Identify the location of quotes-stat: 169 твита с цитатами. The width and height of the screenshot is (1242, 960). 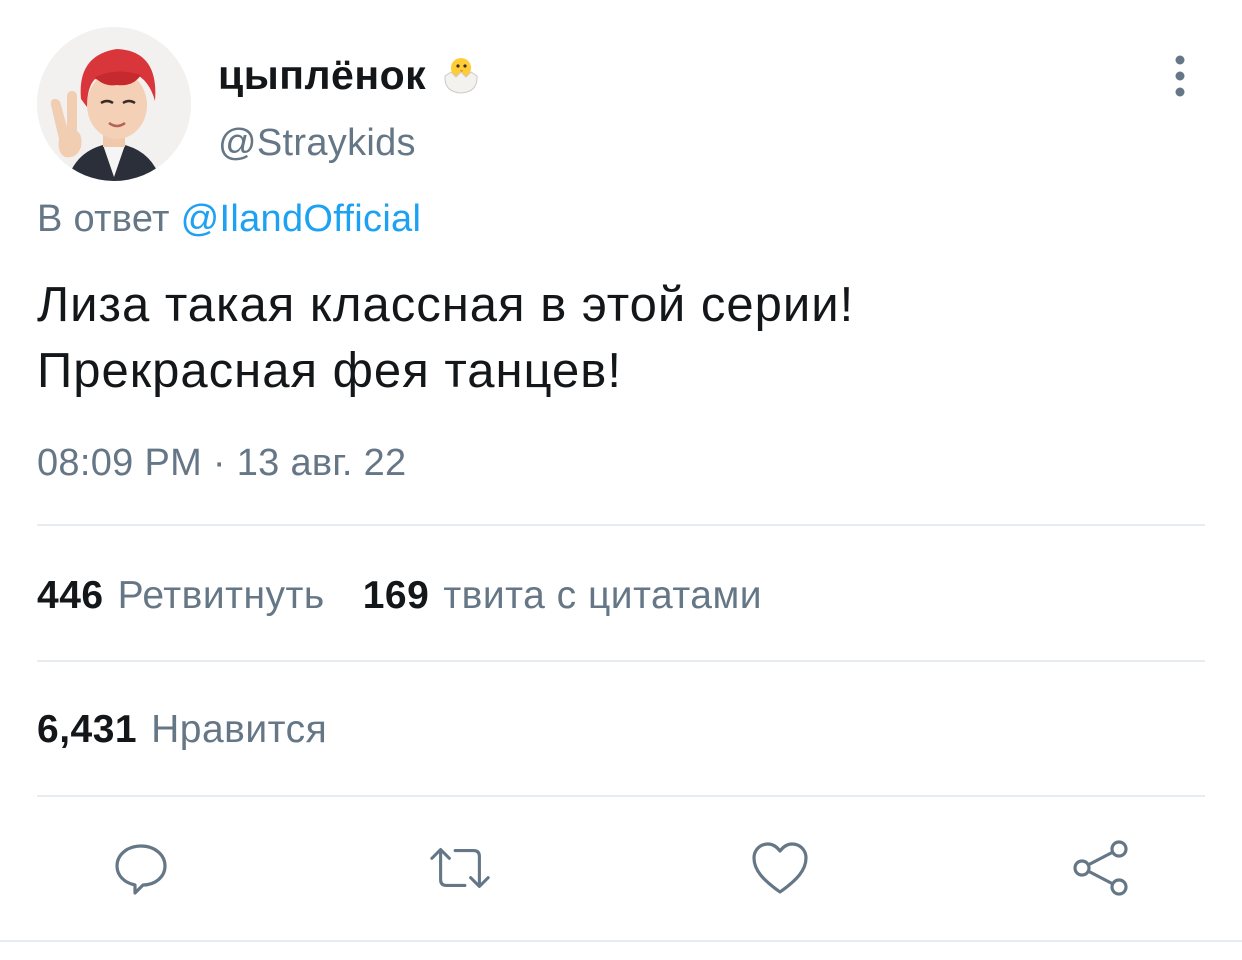
(562, 596).